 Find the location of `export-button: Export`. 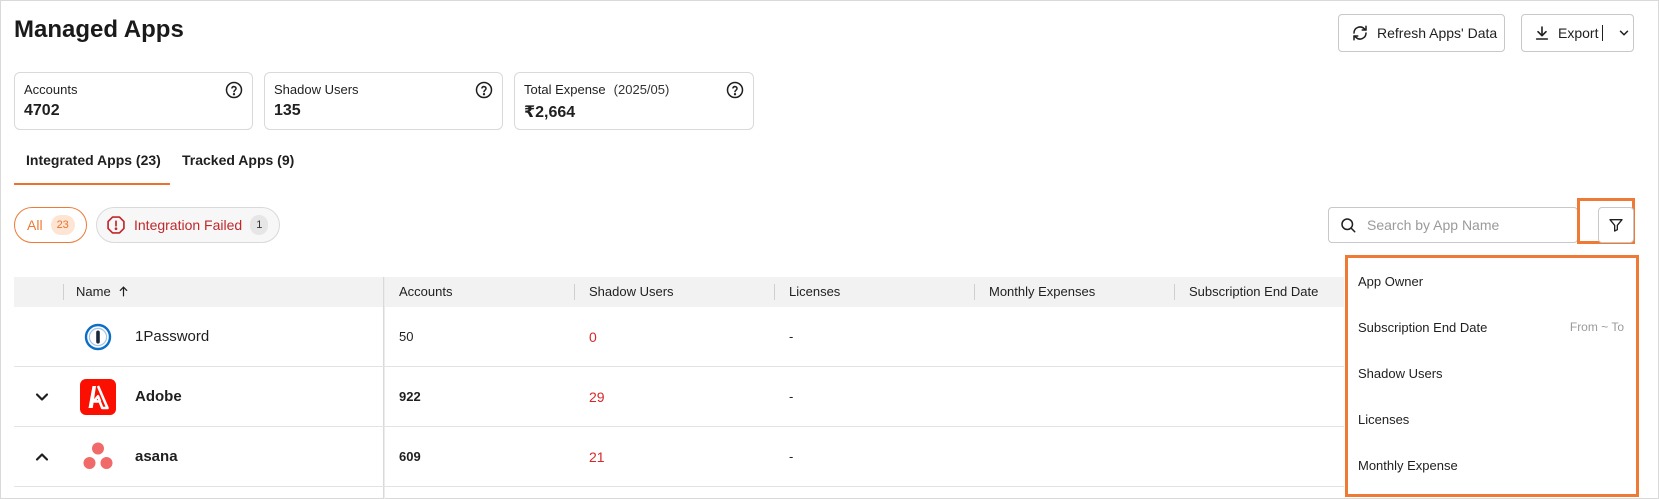

export-button: Export is located at coordinates (1577, 33).